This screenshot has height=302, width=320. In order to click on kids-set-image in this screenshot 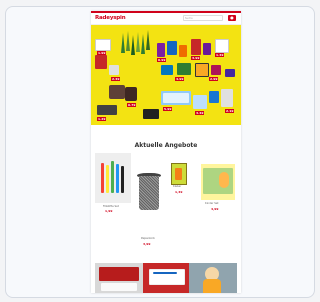, I will do `click(224, 180)`.